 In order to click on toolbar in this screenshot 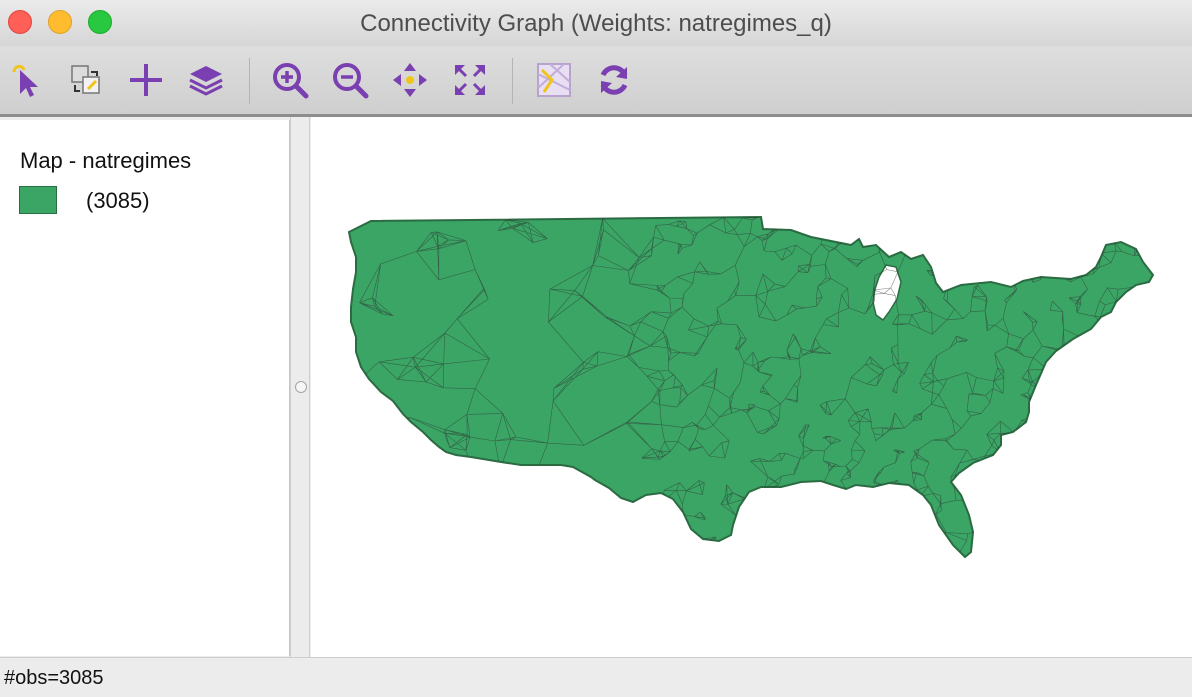, I will do `click(596, 80)`.